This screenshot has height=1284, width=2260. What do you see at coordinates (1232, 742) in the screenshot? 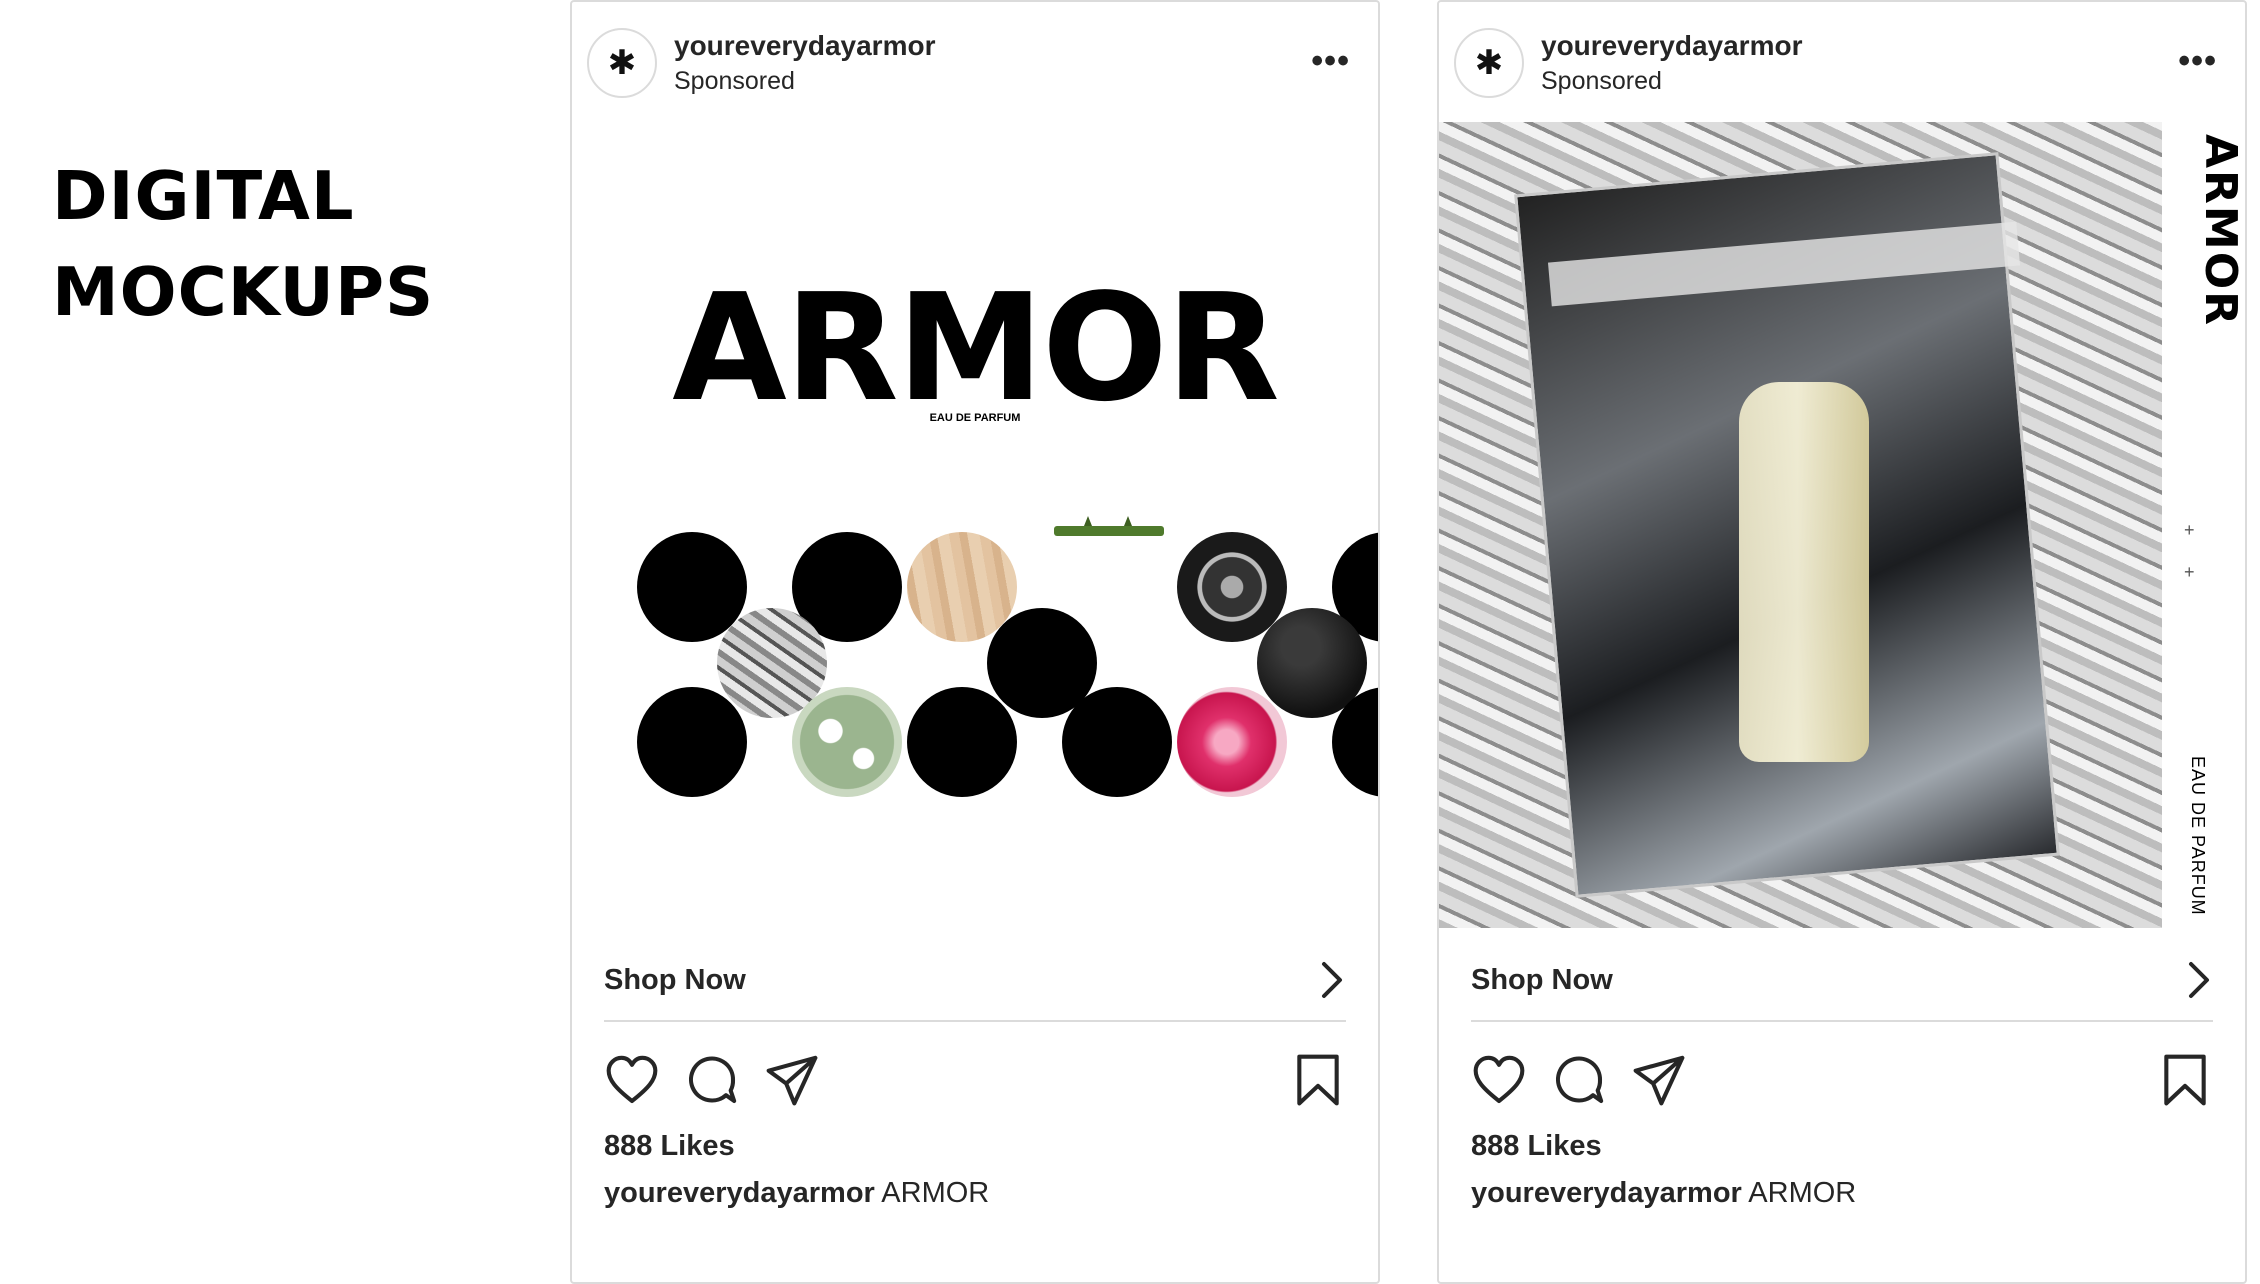
I see `rose-circle` at bounding box center [1232, 742].